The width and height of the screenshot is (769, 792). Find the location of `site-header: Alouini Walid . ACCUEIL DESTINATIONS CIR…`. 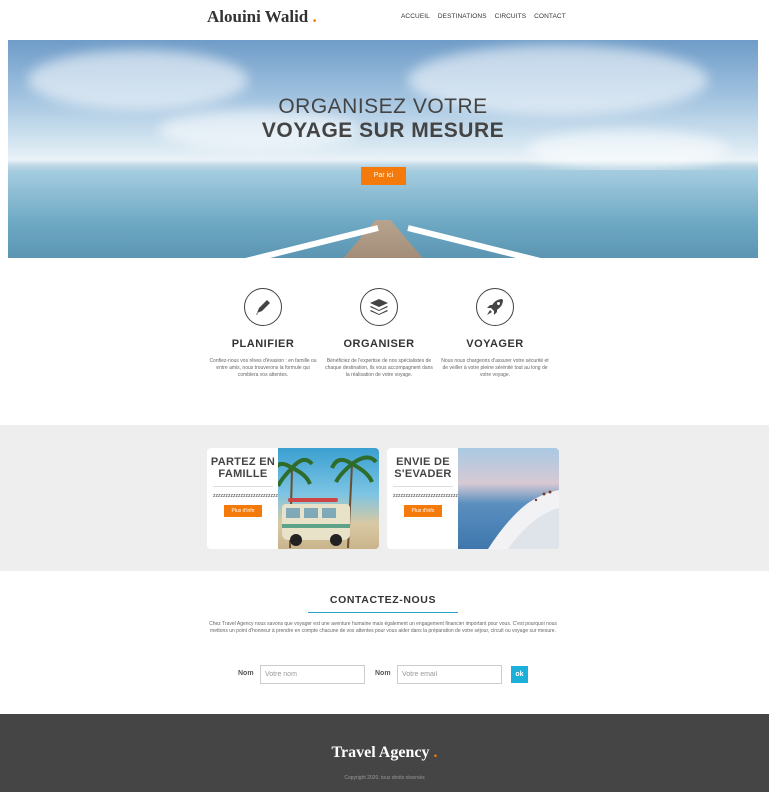

site-header: Alouini Walid . ACCUEIL DESTINATIONS CIR… is located at coordinates (384, 20).